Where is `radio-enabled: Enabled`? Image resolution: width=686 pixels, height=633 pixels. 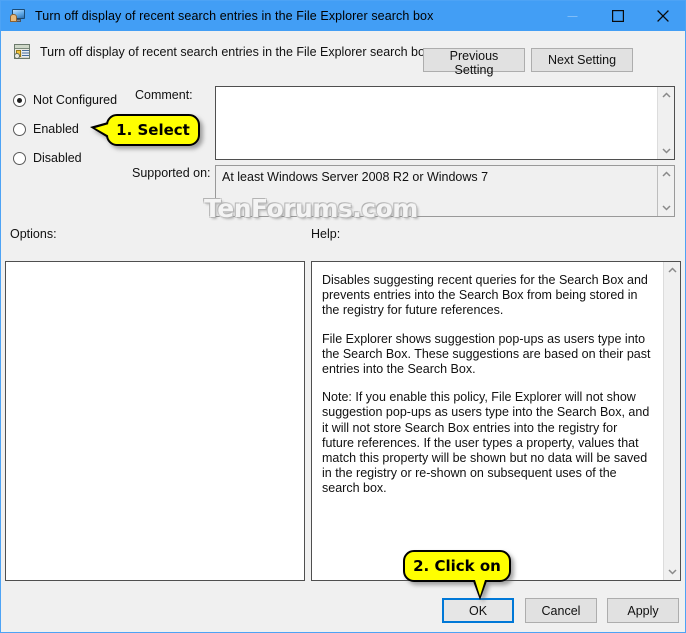 radio-enabled: Enabled is located at coordinates (46, 129).